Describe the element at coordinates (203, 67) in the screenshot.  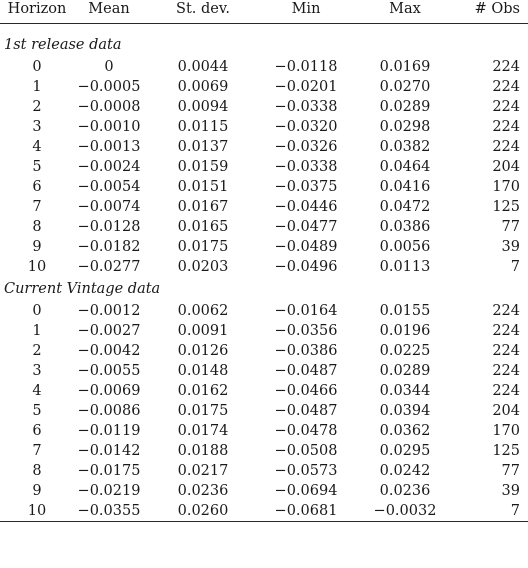
I see `cell-sd: 0.0044` at that location.